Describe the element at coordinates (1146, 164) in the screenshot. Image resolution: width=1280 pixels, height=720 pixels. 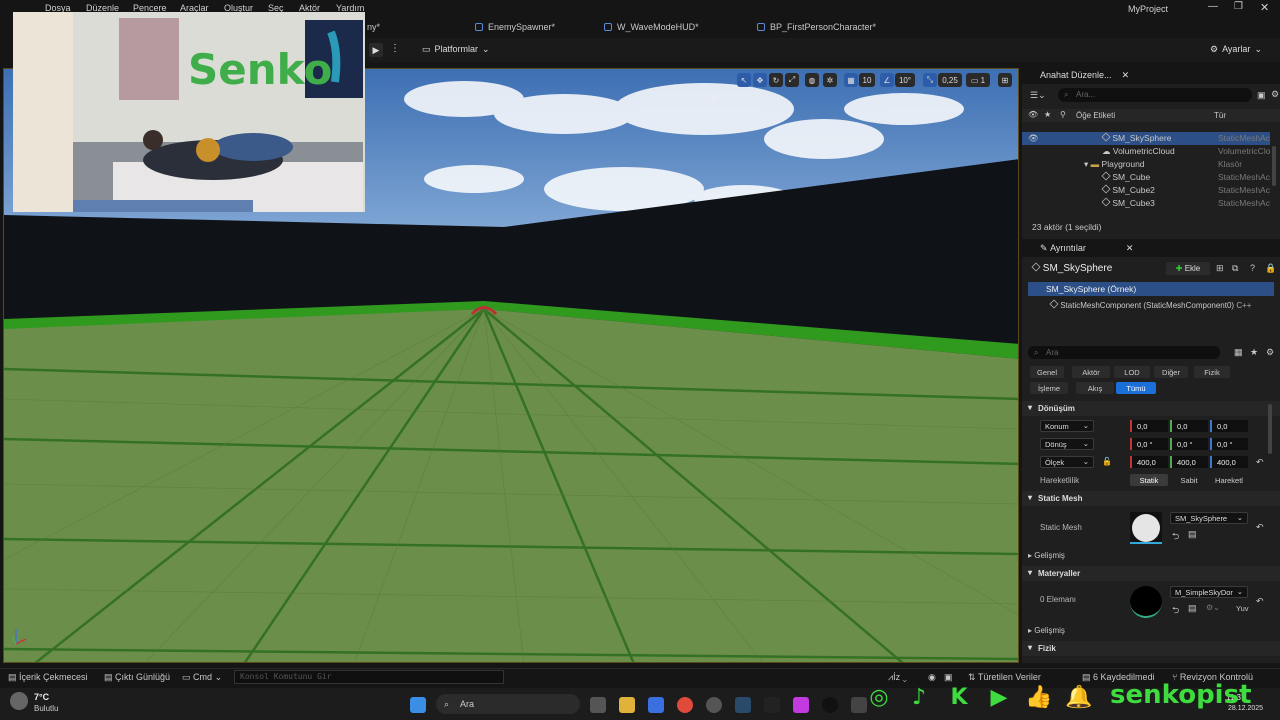
I see `outliner-row: ▾ ▬ Playground Klasör` at that location.